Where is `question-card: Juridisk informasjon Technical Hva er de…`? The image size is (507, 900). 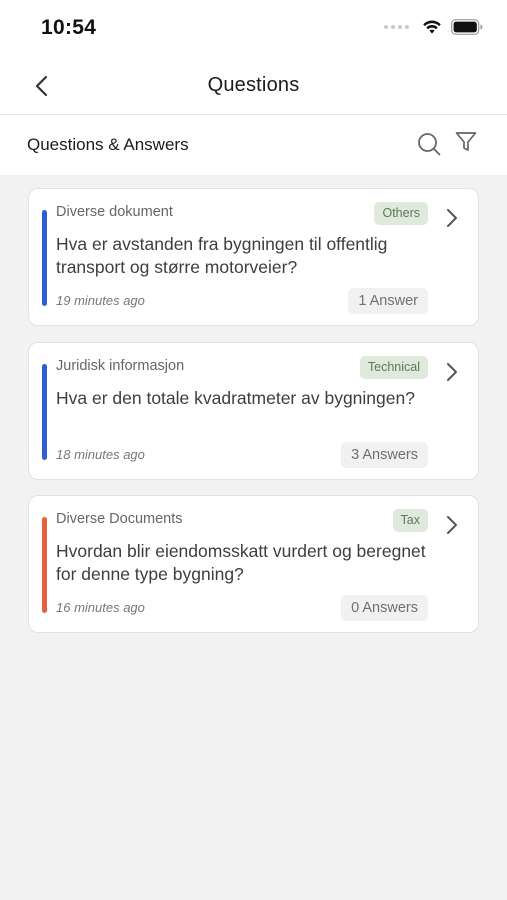
question-card: Juridisk informasjon Technical Hva er de… is located at coordinates (253, 411).